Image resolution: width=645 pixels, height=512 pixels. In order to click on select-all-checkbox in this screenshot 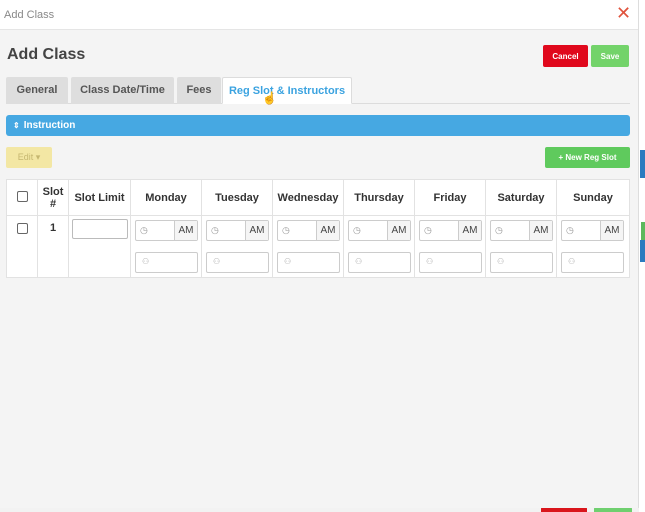, I will do `click(22, 196)`.